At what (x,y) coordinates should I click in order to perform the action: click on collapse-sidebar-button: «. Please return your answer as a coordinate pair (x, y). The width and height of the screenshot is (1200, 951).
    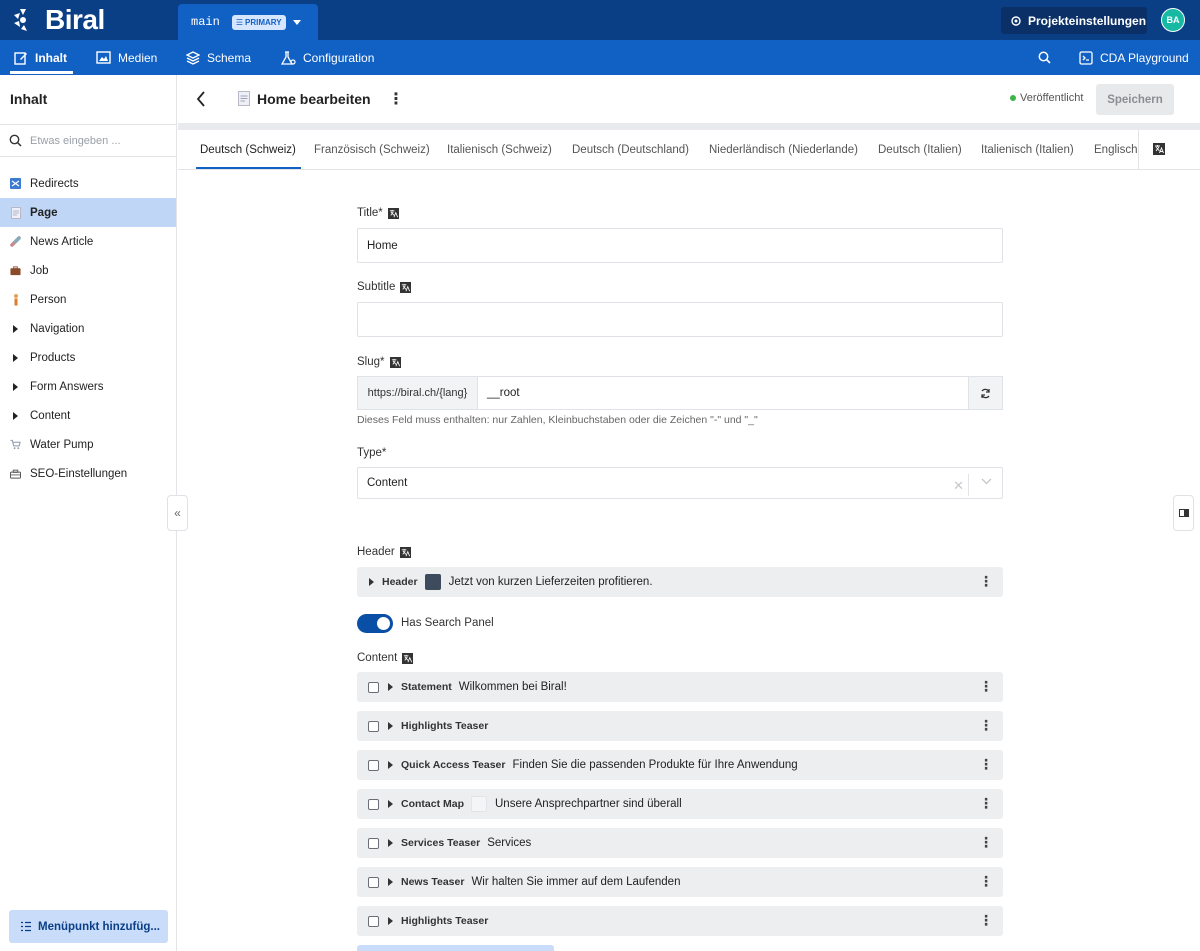
    Looking at the image, I should click on (177, 513).